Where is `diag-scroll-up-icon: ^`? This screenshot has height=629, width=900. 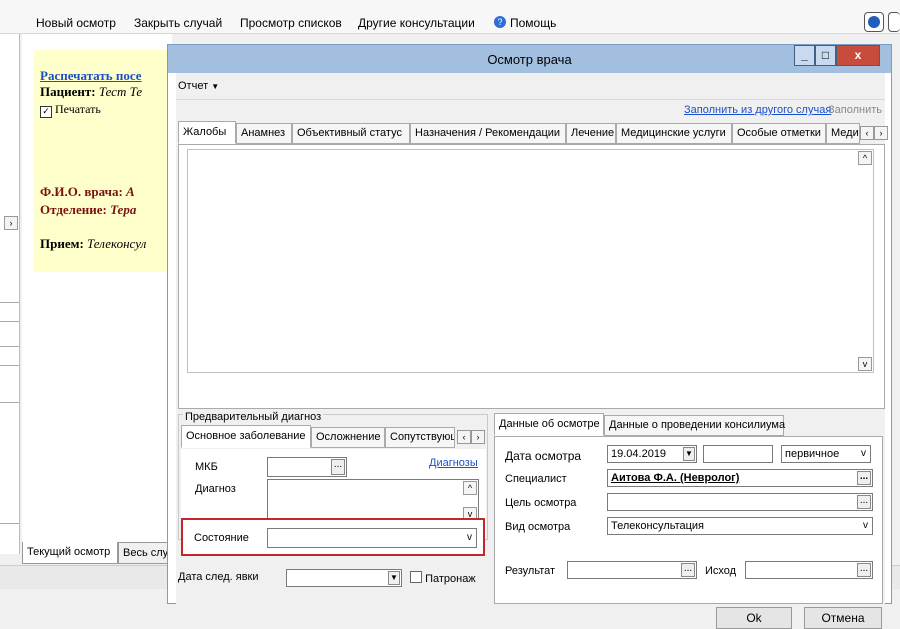 diag-scroll-up-icon: ^ is located at coordinates (470, 488).